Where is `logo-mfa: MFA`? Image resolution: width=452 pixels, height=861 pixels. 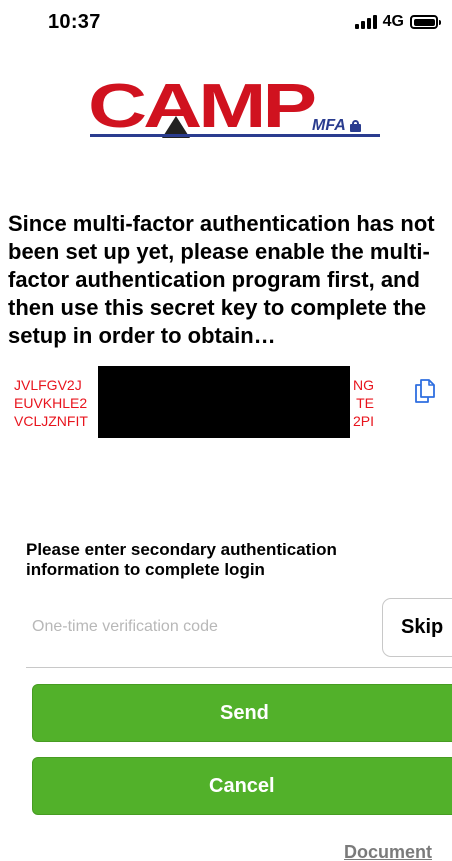
logo-mfa: MFA is located at coordinates (336, 126).